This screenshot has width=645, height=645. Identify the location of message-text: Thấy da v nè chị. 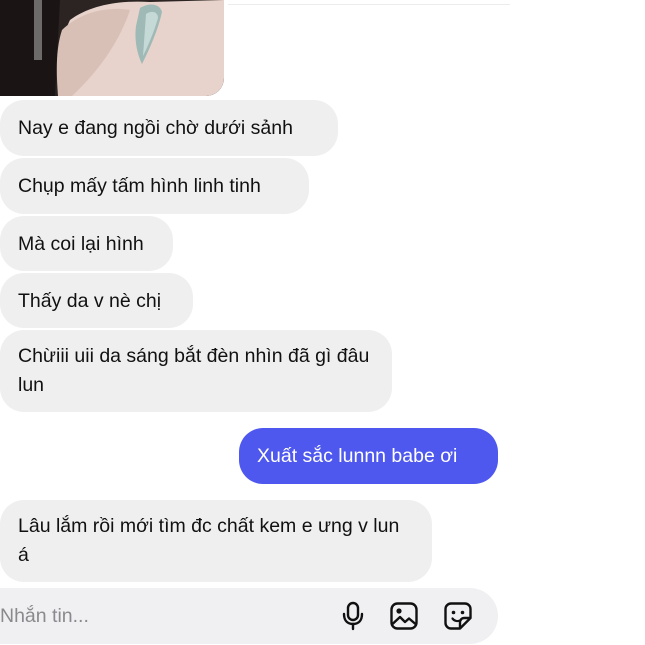
(90, 300).